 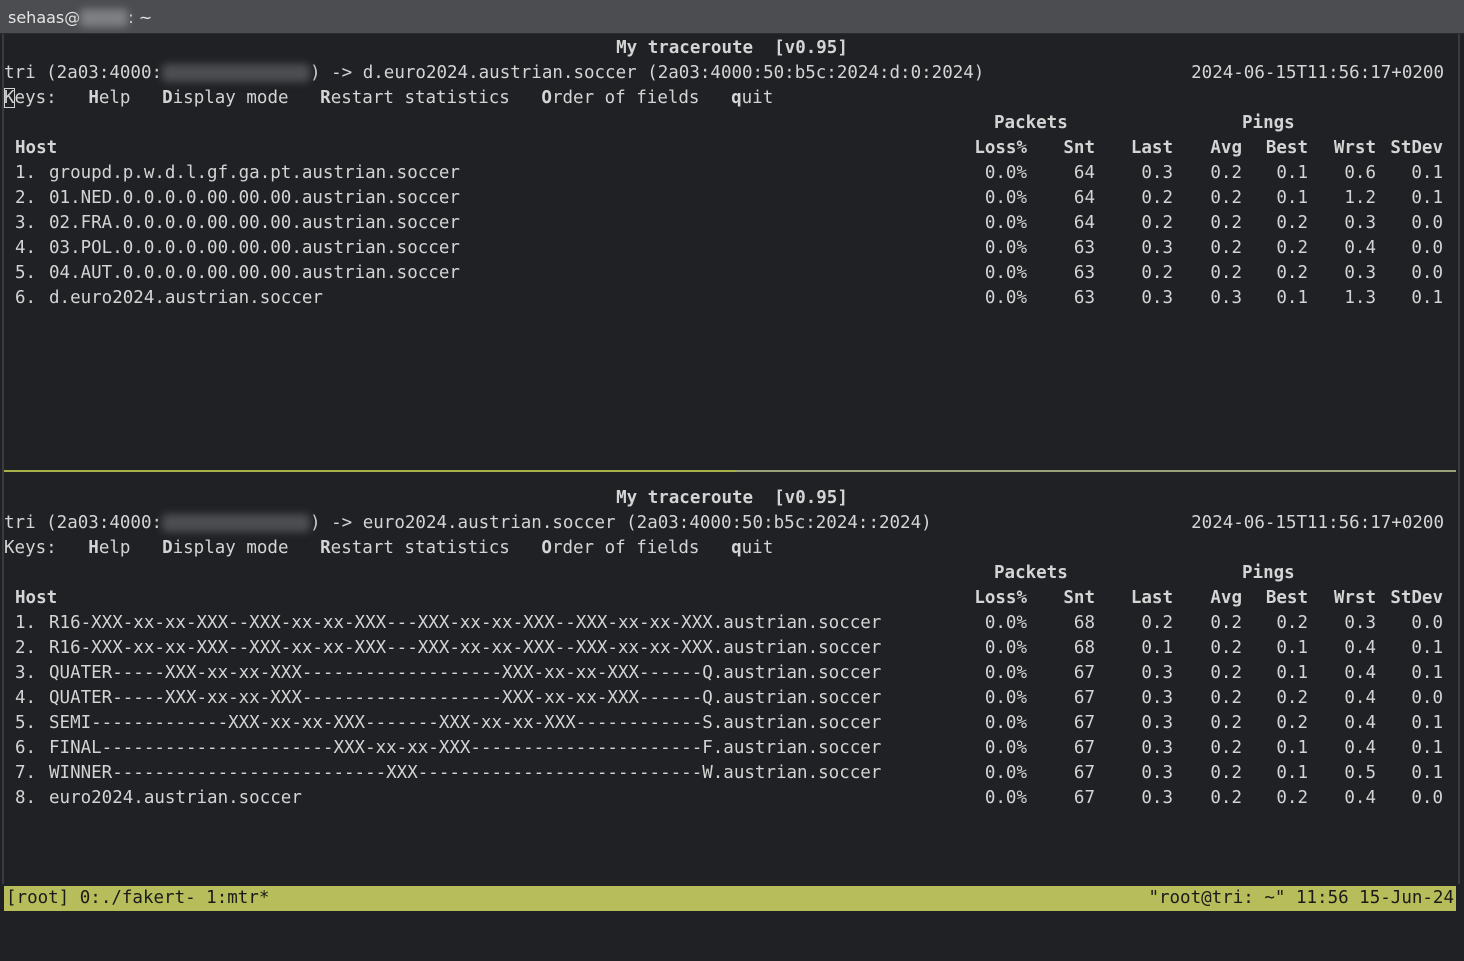 What do you see at coordinates (26, 623) in the screenshot?
I see `hop-number: 1.` at bounding box center [26, 623].